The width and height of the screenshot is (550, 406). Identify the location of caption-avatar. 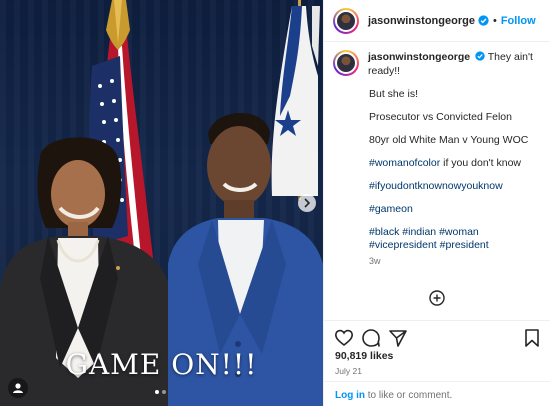
(346, 63).